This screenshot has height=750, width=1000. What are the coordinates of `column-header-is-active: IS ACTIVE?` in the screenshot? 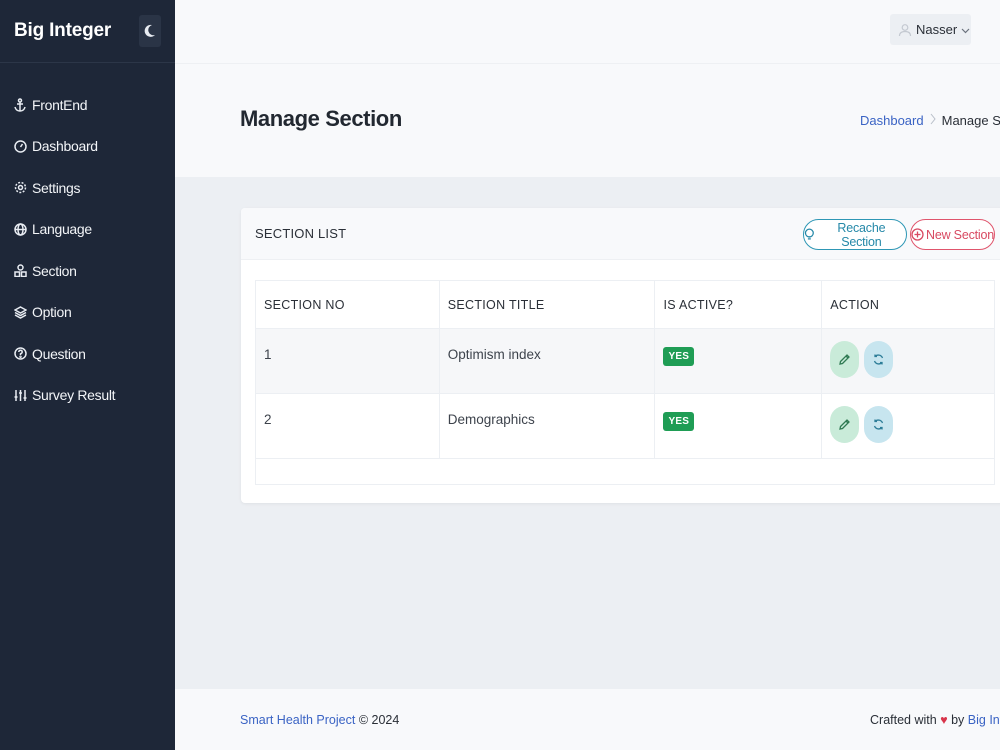 It's located at (738, 304).